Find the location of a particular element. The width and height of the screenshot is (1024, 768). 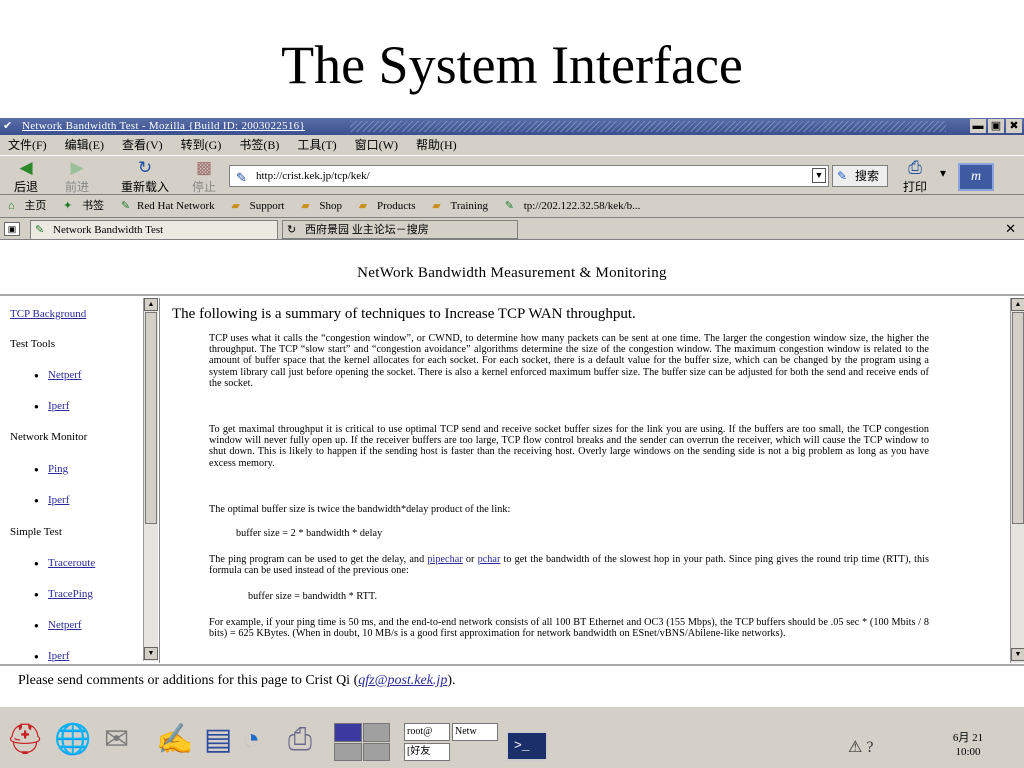

sidebar-heading-network-monitor: Network Monitor is located at coordinates (49, 437).